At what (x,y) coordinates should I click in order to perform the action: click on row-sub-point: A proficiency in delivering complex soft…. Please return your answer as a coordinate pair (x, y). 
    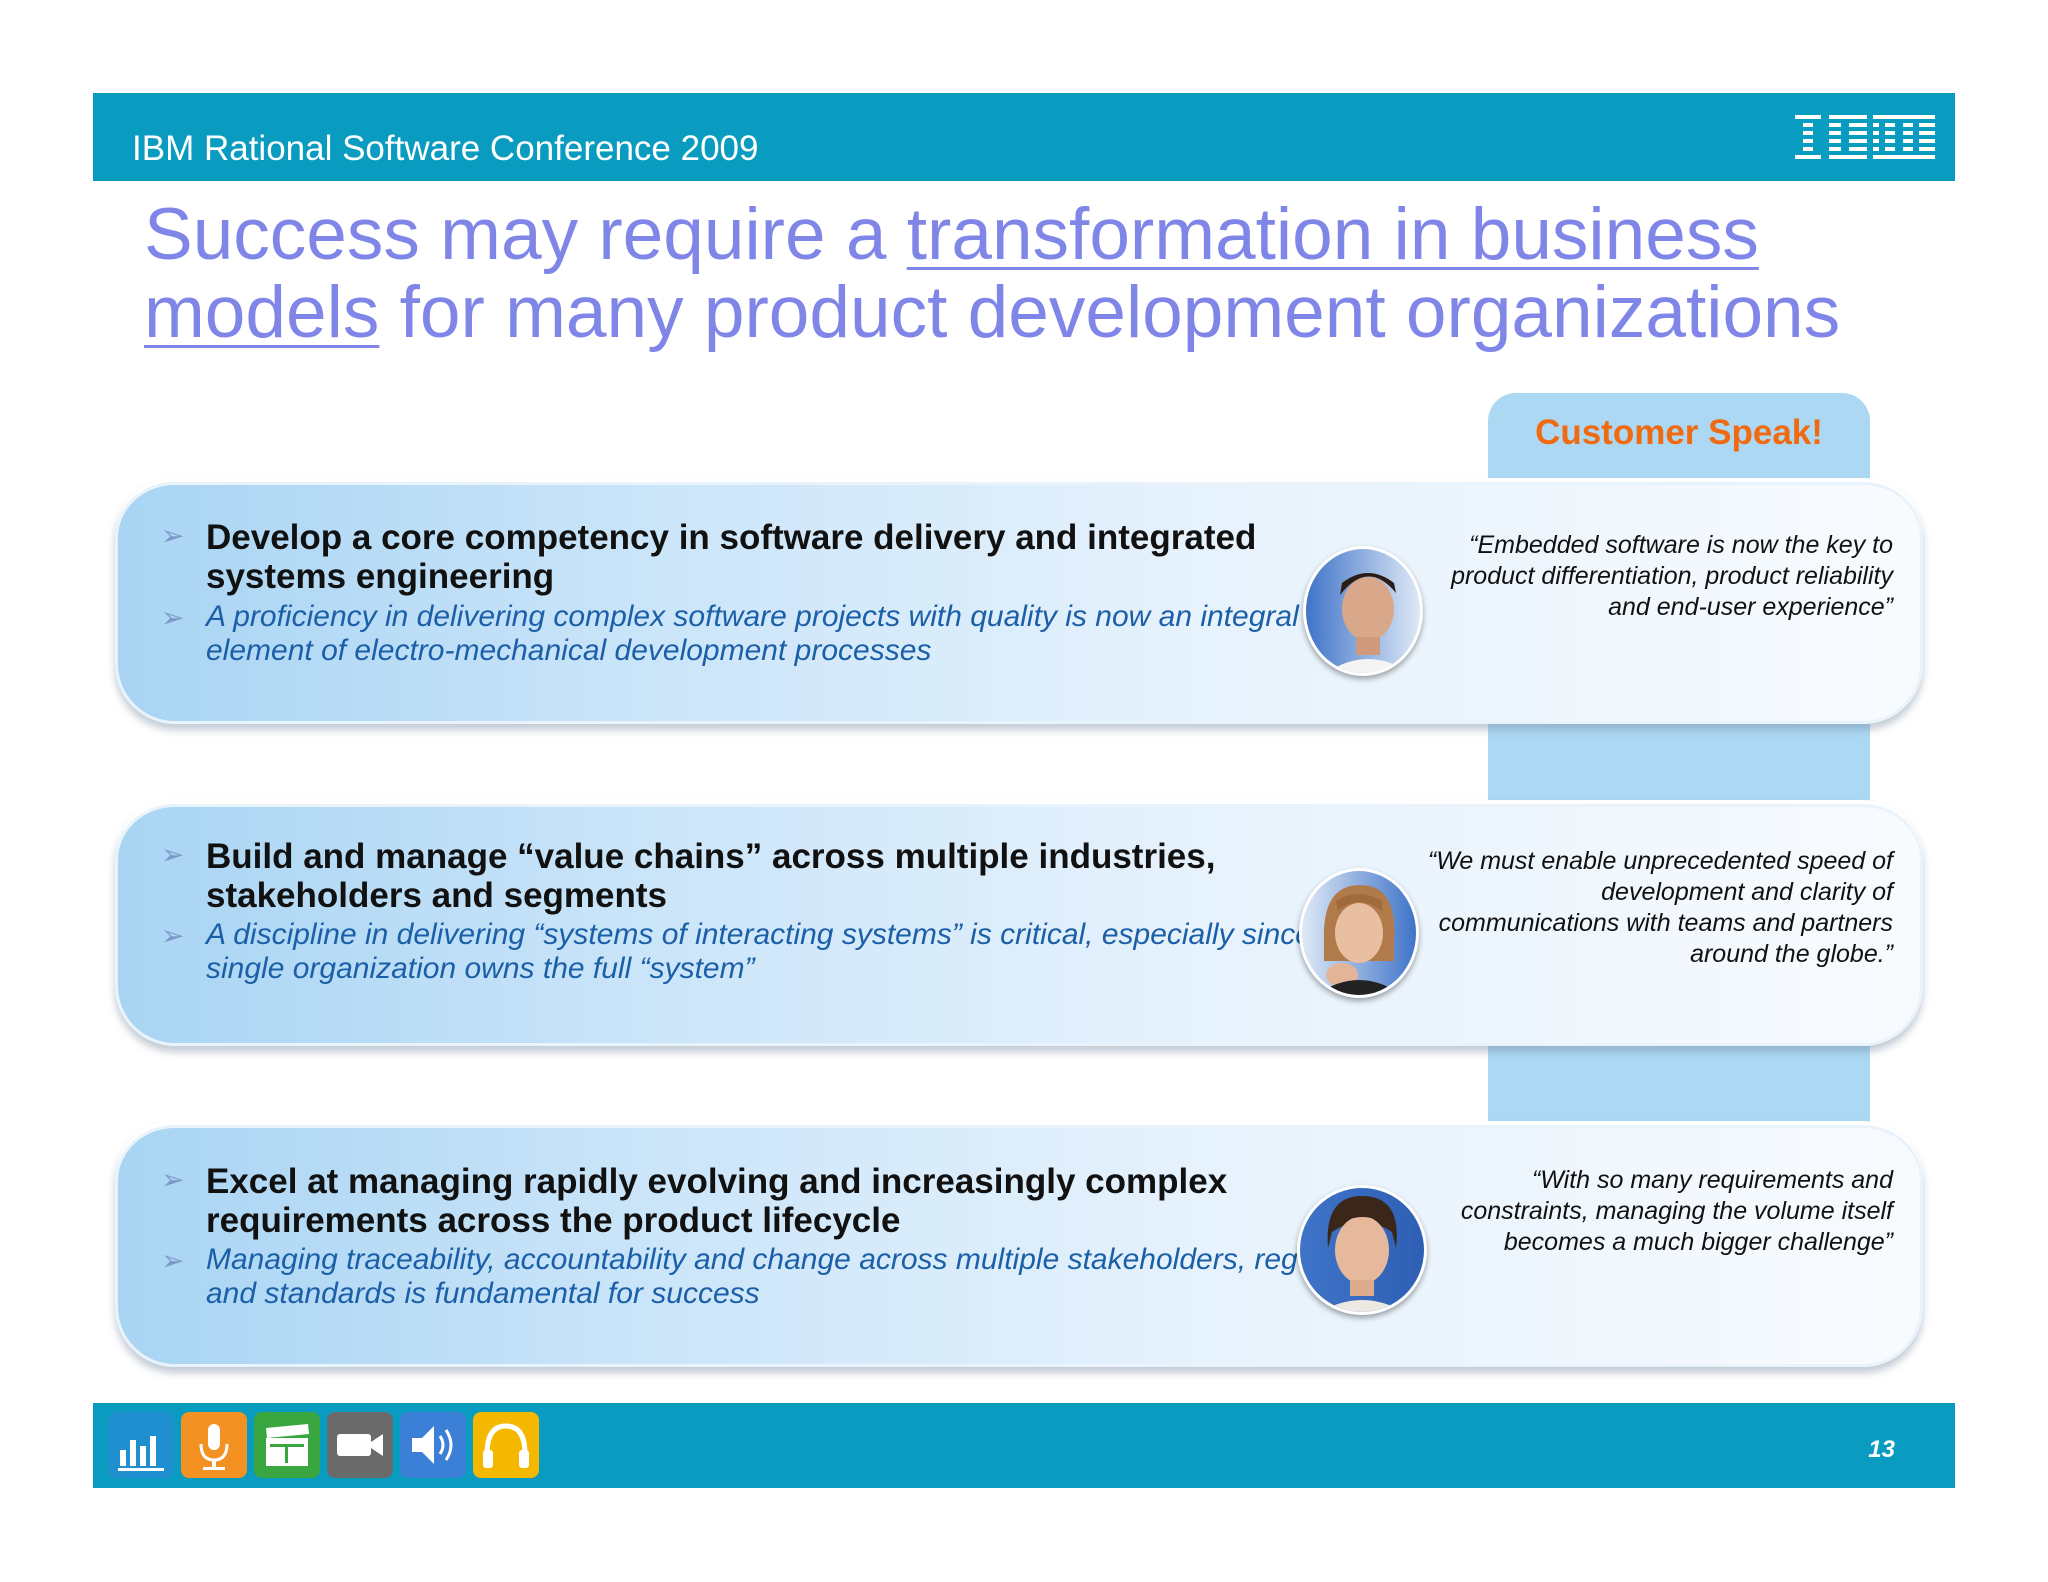
    Looking at the image, I should click on (752, 633).